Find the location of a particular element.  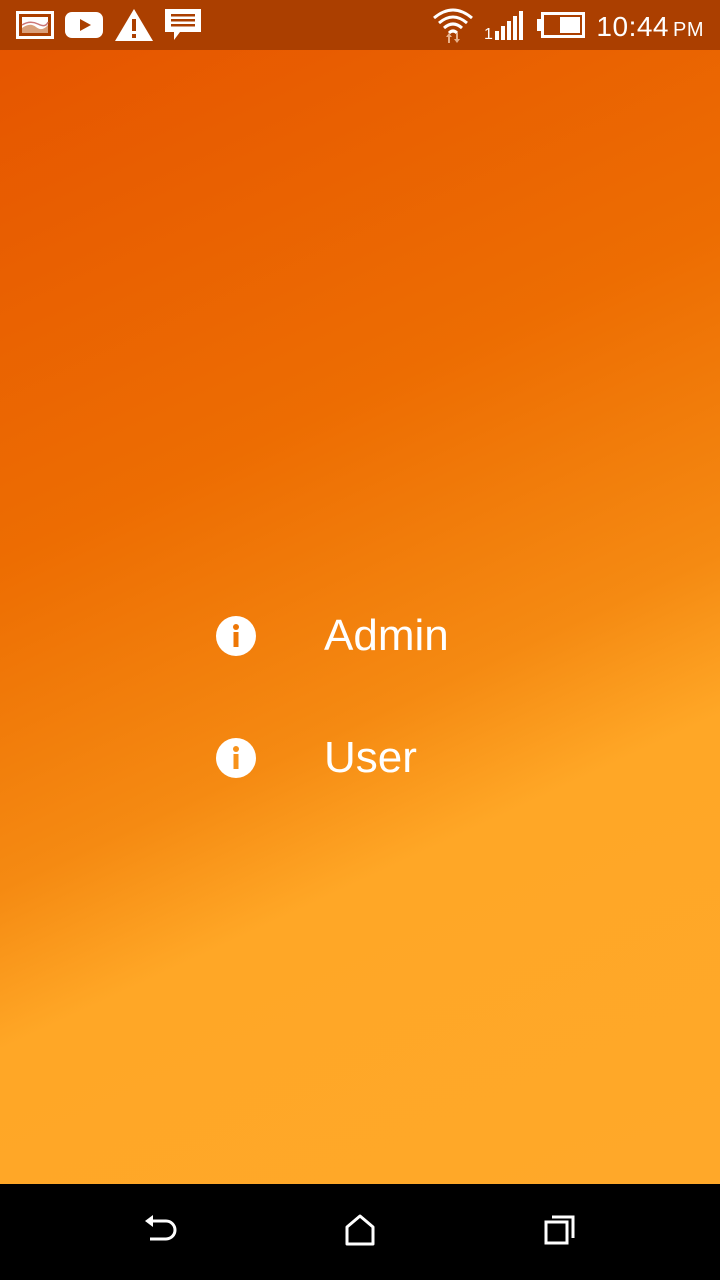

youtube-icon is located at coordinates (84, 27).